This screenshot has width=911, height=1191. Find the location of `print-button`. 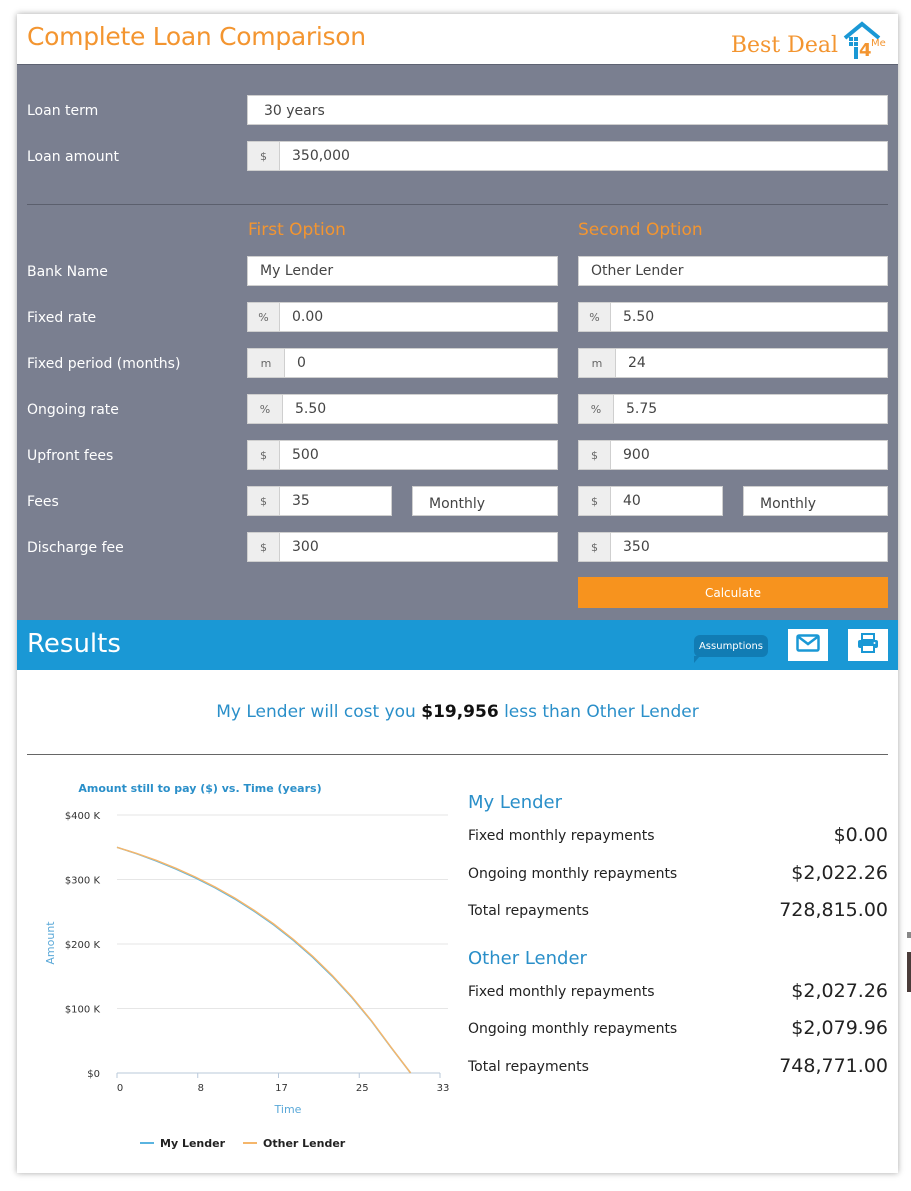

print-button is located at coordinates (868, 645).